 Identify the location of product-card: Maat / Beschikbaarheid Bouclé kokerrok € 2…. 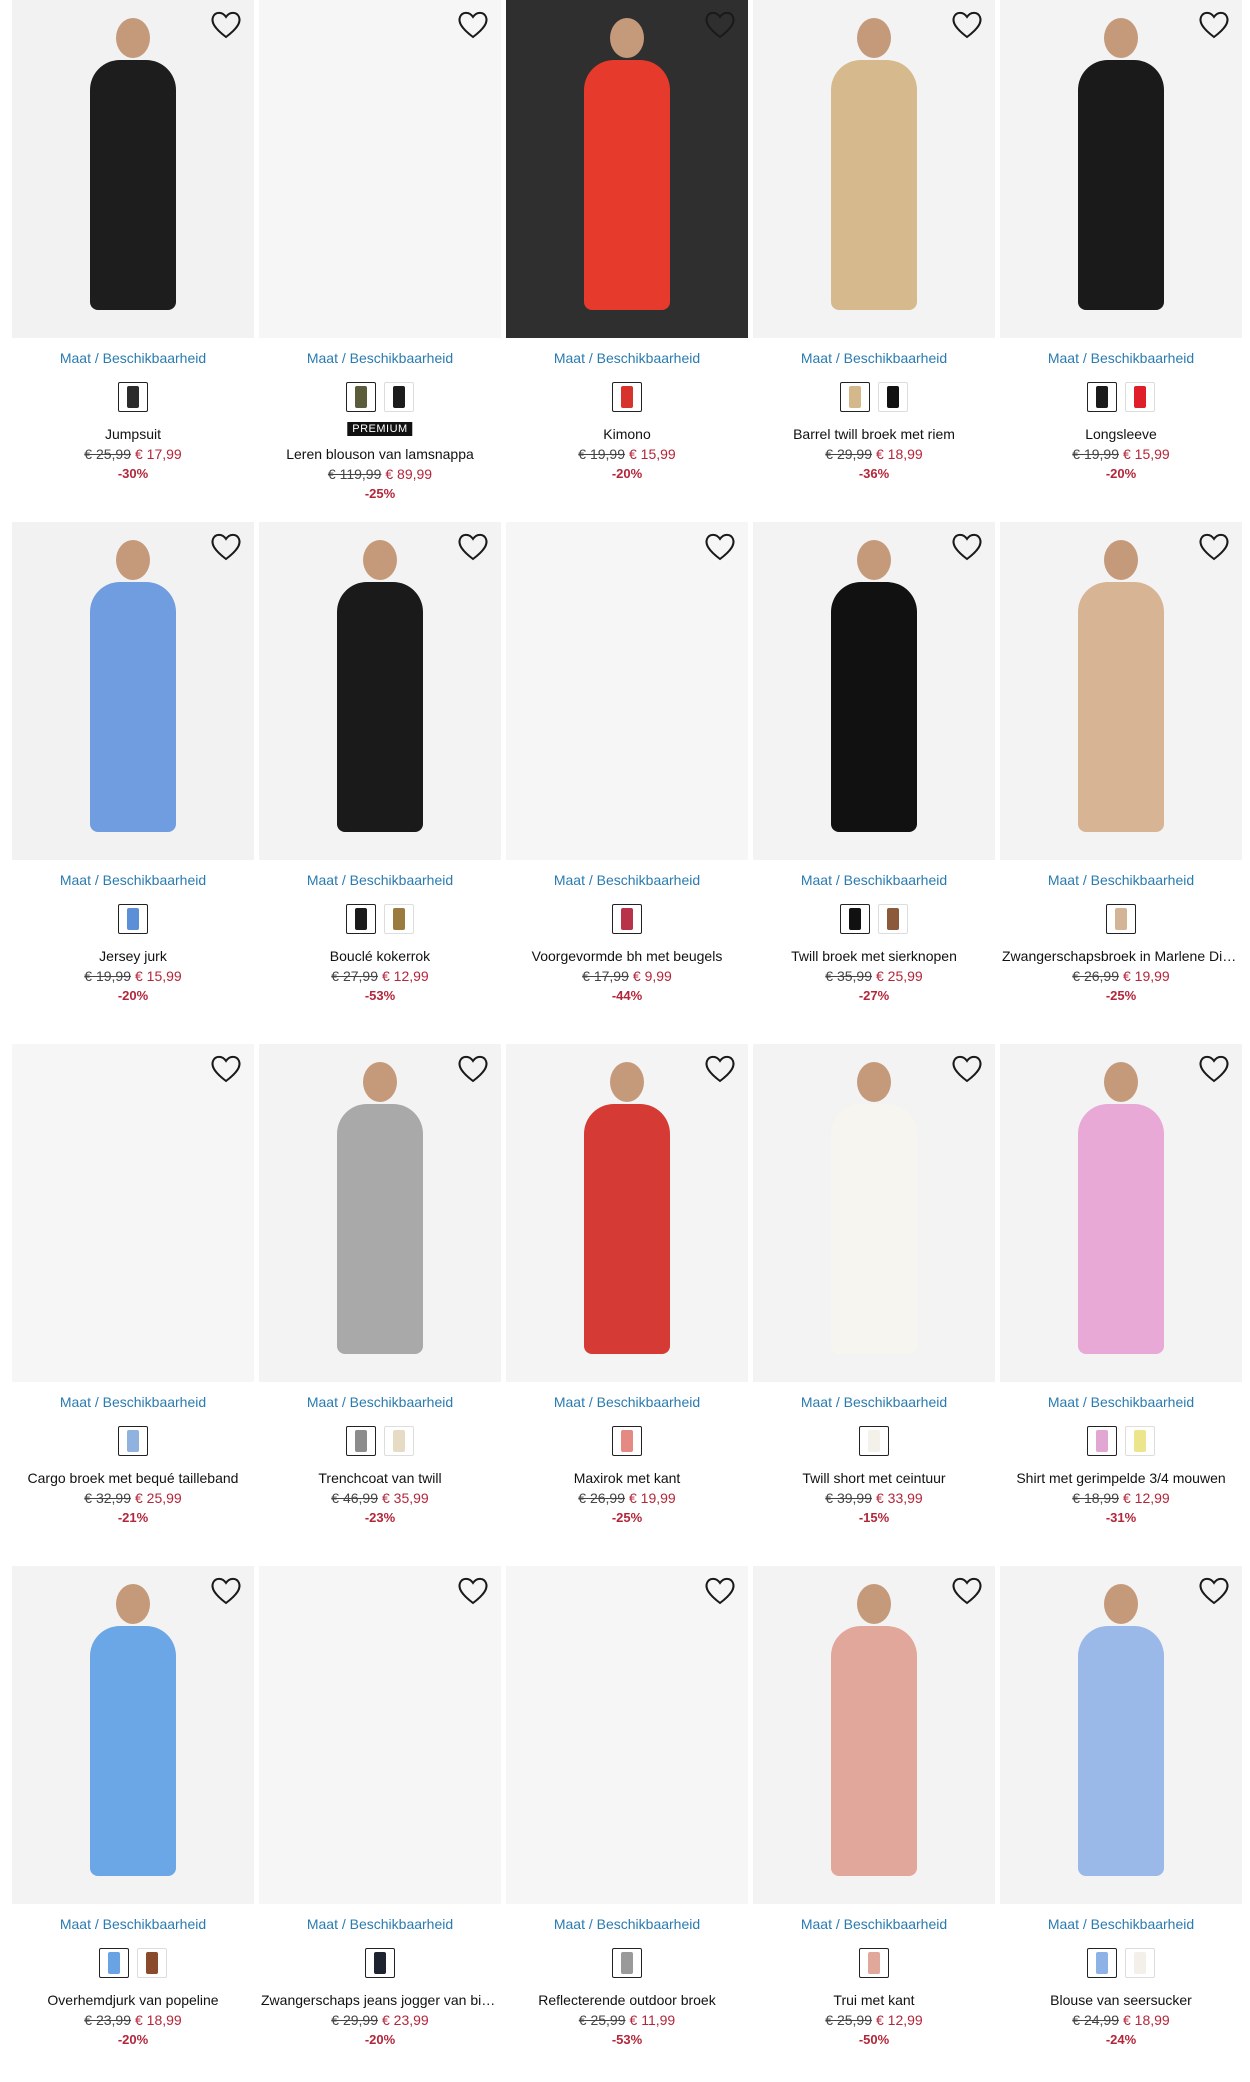
(380, 782).